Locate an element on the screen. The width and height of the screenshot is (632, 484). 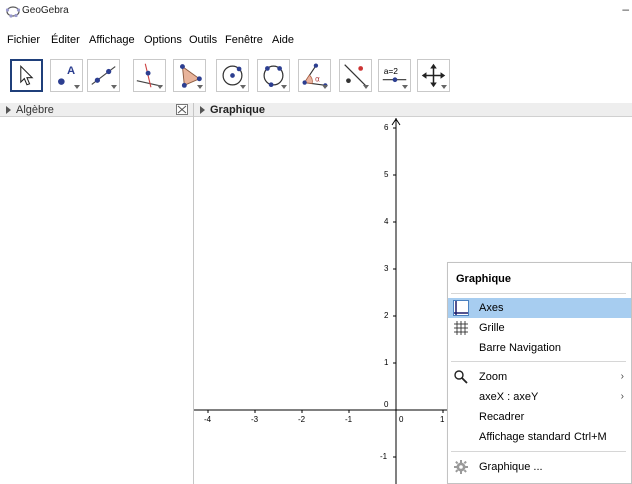
menu-item-standard-view: Affichage standard Ctrl+M is located at coordinates (539, 437).